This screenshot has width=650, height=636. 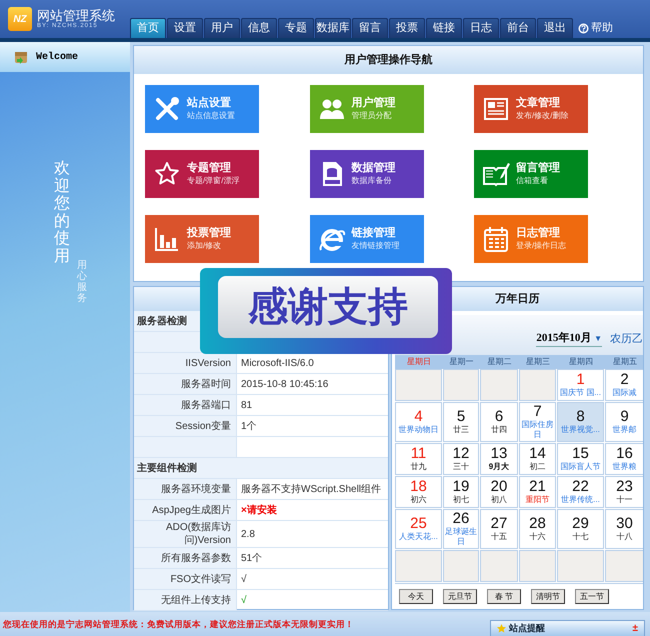 I want to click on calendar-day: 29 十七, so click(x=580, y=529).